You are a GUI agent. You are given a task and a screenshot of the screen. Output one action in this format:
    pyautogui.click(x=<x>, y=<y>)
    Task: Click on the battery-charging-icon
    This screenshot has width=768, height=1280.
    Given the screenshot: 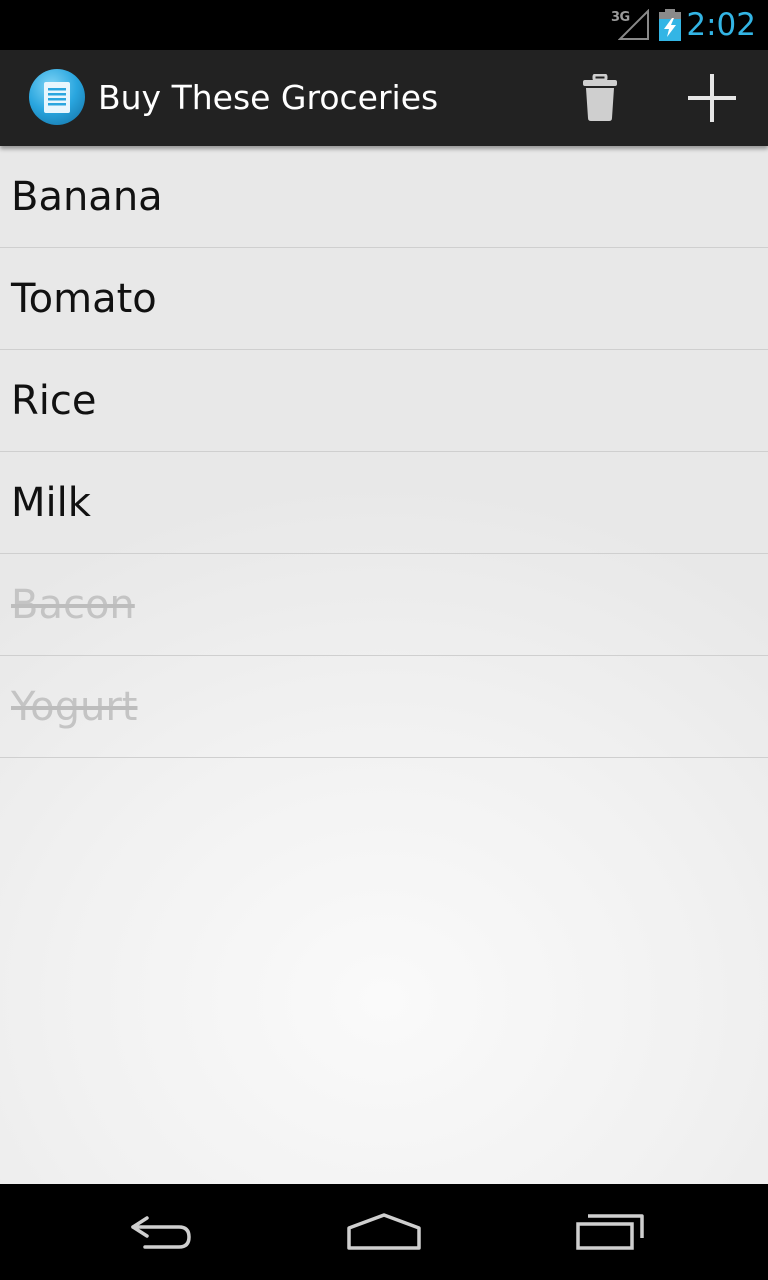 What is the action you would take?
    pyautogui.click(x=670, y=25)
    